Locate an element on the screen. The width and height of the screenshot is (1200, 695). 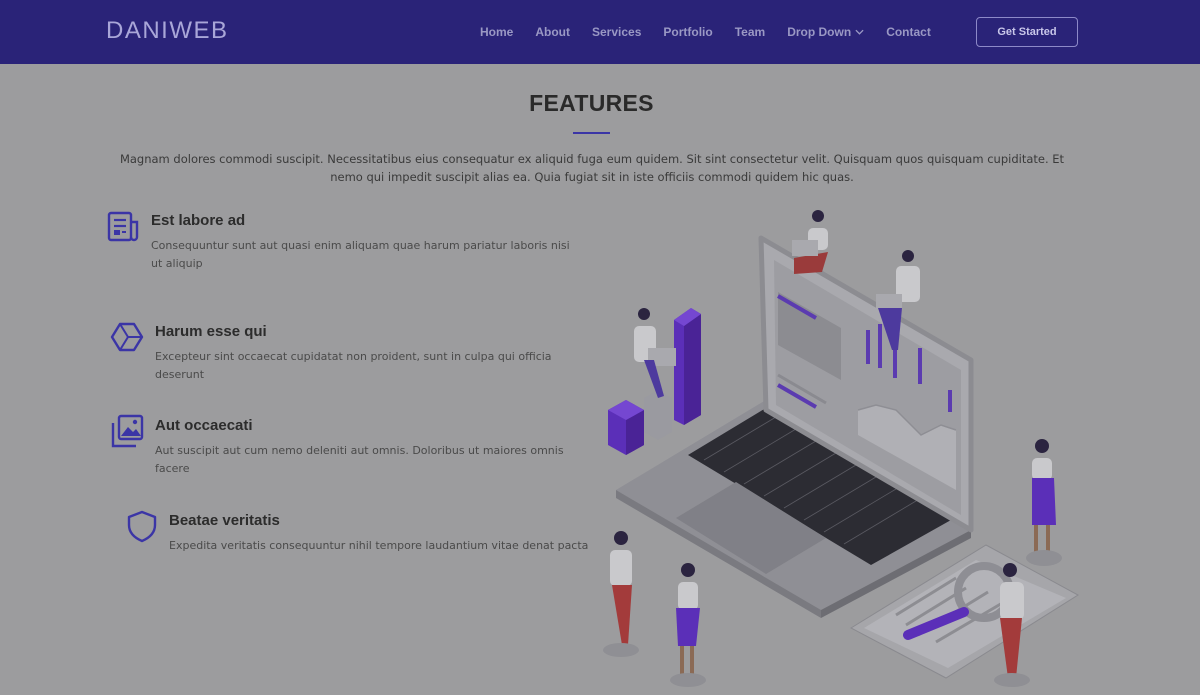
person-standing-right is located at coordinates (1044, 502).